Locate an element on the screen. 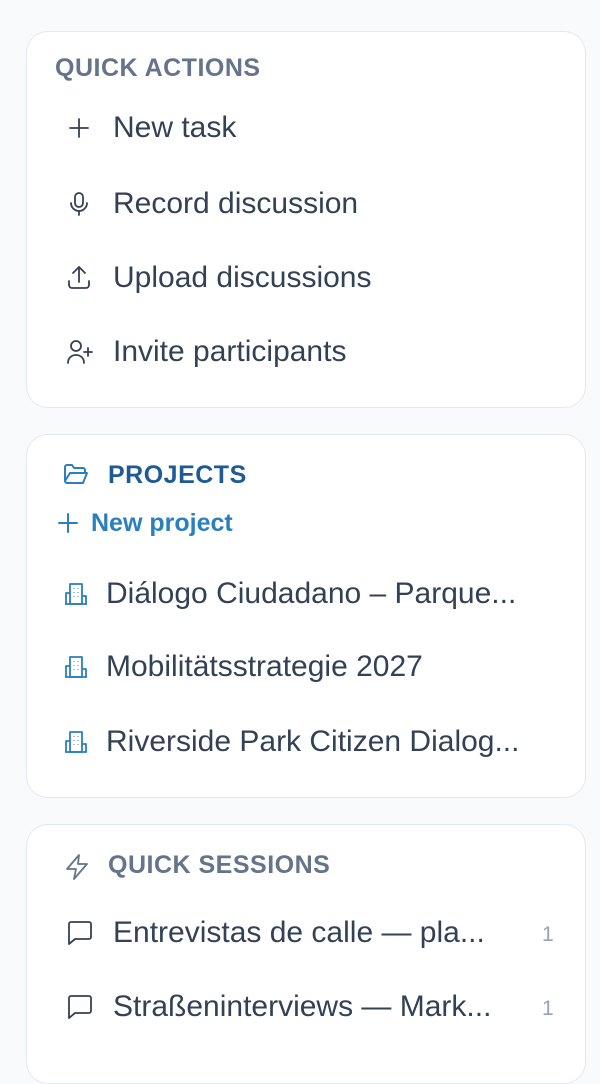  project-item: Mobilitätsstrategie 2027 is located at coordinates (306, 667).